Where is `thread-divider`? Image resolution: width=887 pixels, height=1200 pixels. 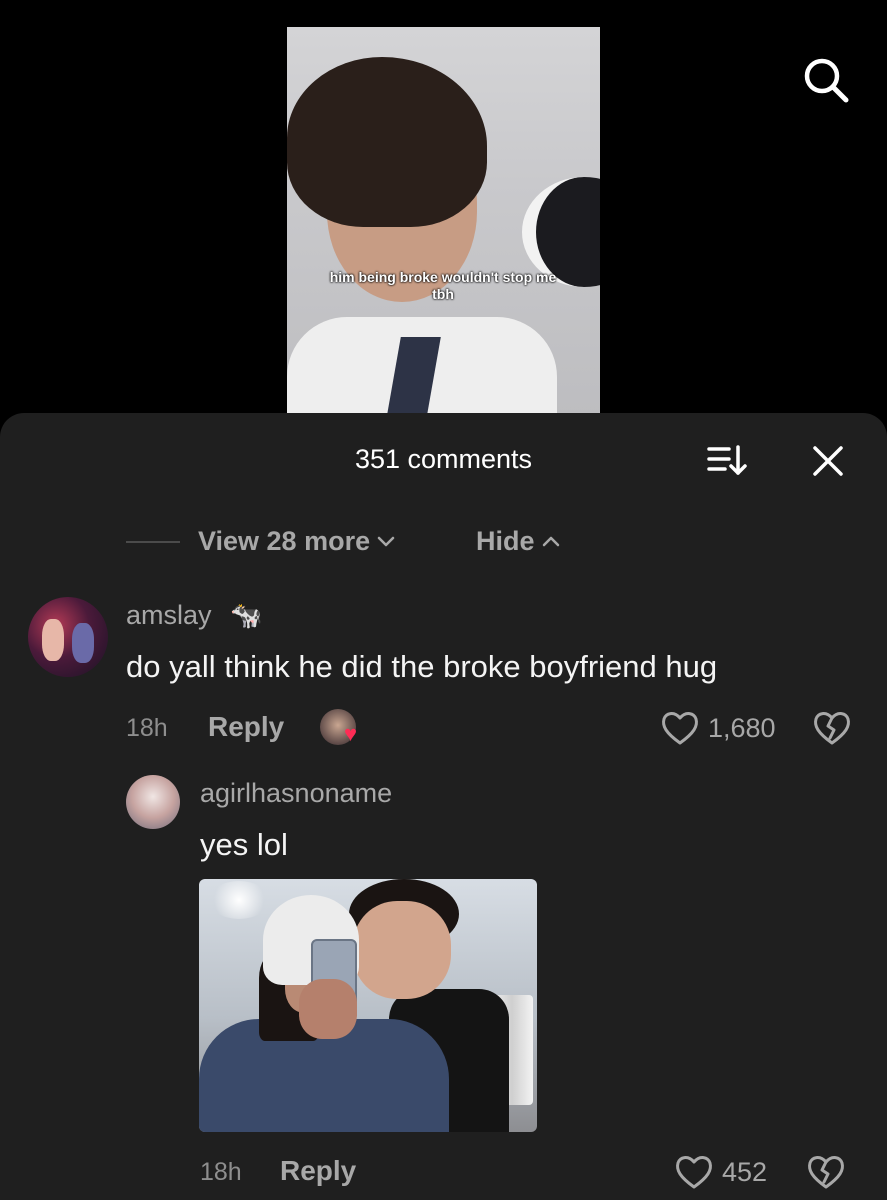 thread-divider is located at coordinates (153, 542).